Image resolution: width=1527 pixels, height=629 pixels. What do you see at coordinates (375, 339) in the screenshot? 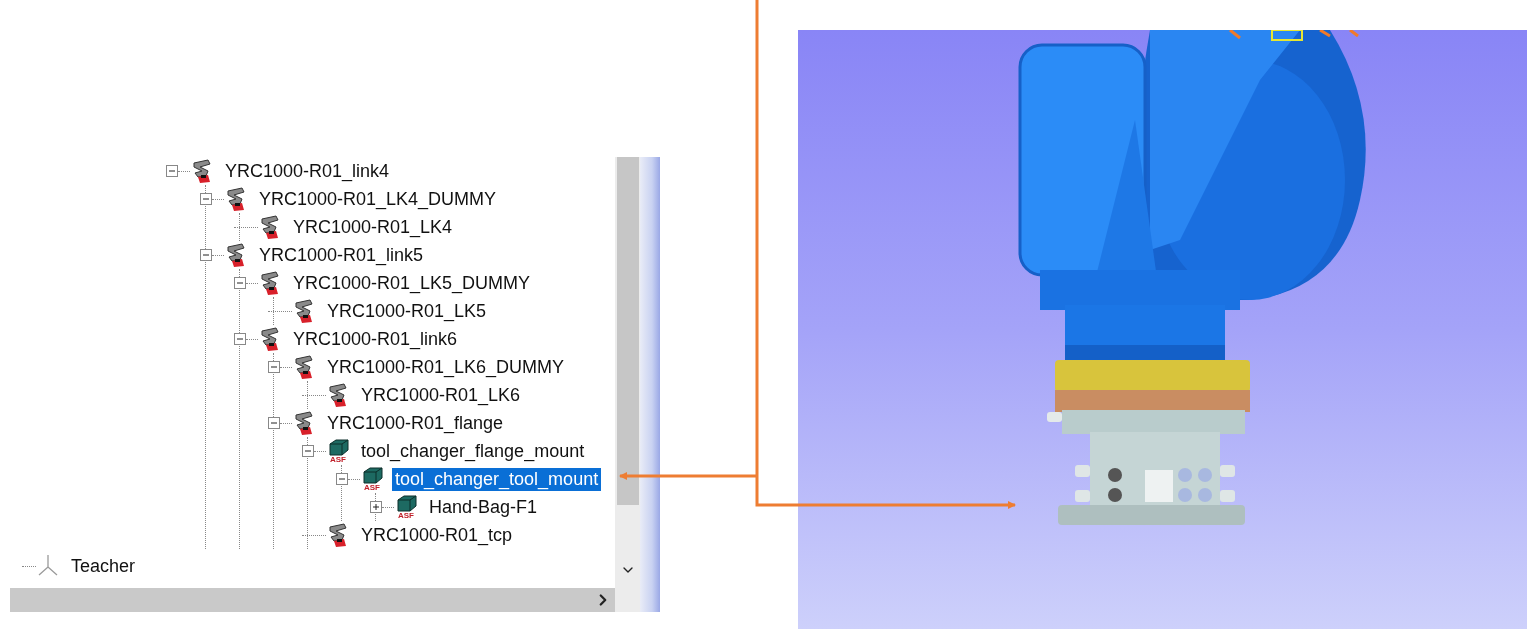
I see `tree-item: YRC1000-R01_link6` at bounding box center [375, 339].